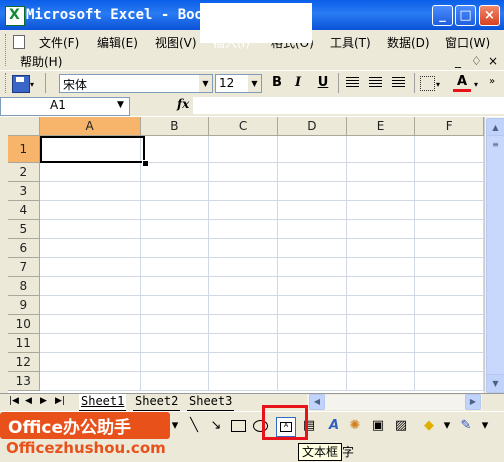 This screenshot has width=504, height=462. I want to click on arrow-icon: ↘, so click(216, 426).